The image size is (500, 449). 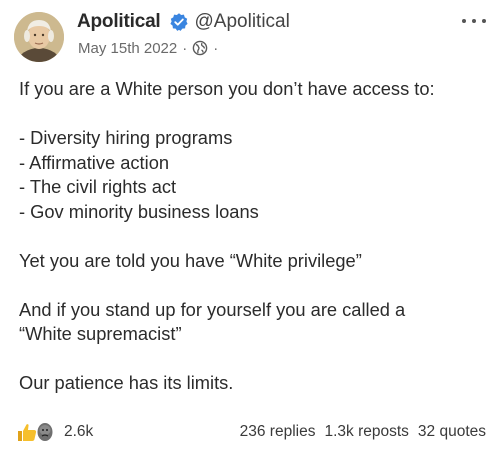 What do you see at coordinates (98, 186) in the screenshot?
I see `post-line: - The civil rights act` at bounding box center [98, 186].